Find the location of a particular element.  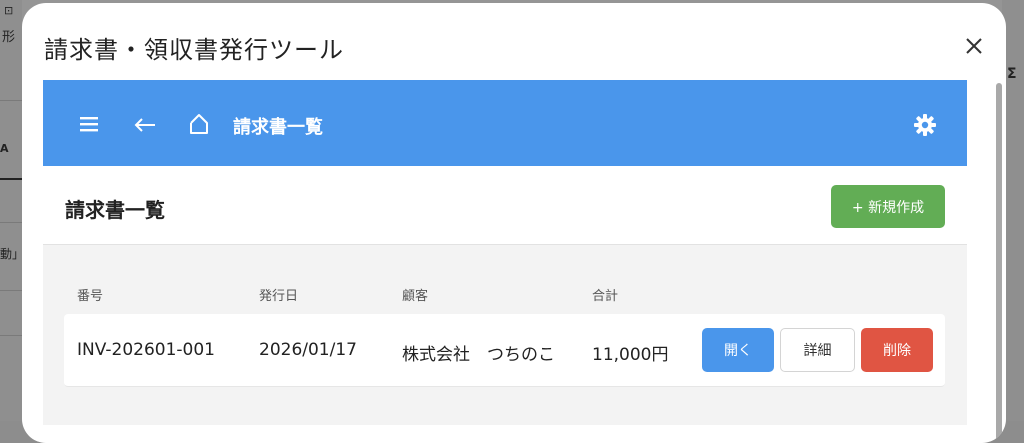

background-label: 形 is located at coordinates (9, 37).